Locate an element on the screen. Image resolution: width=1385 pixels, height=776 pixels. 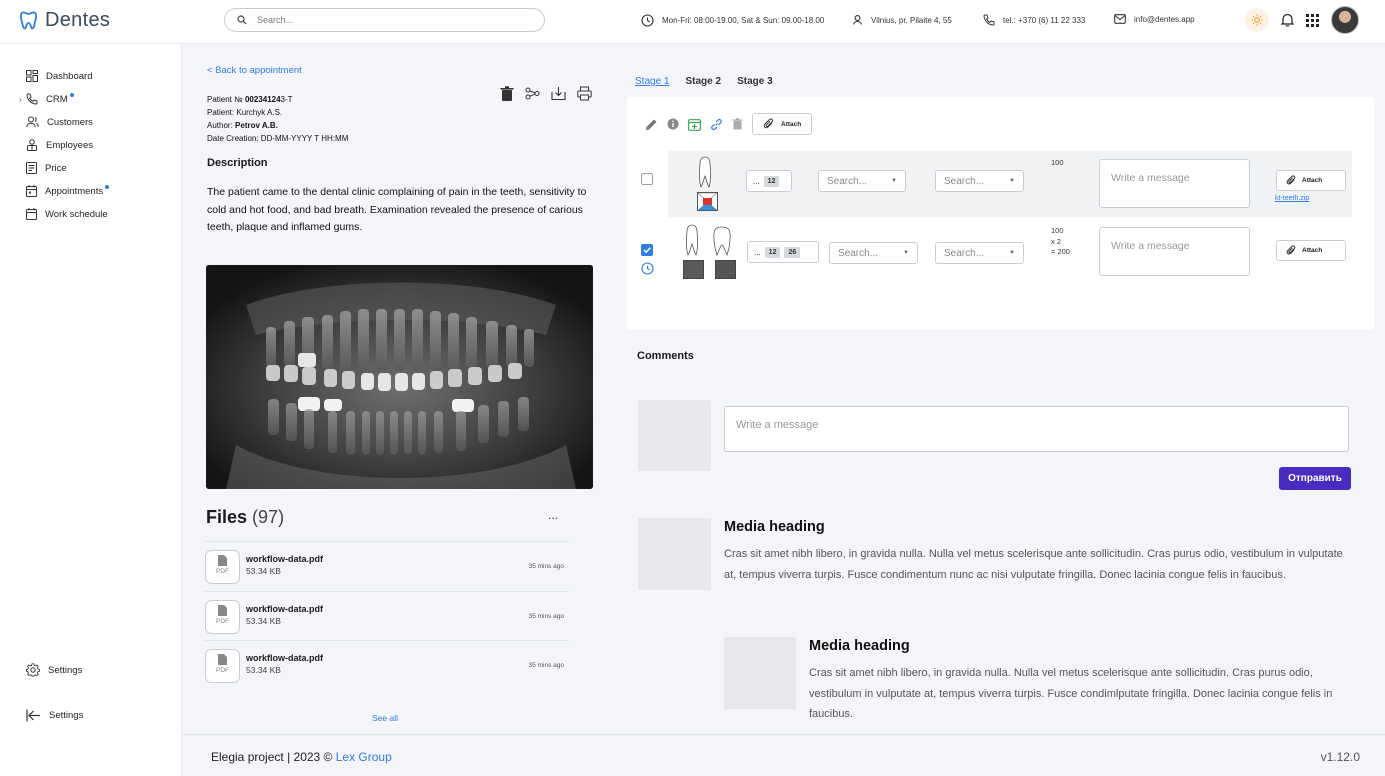
clinic-phone: tel.: +370 (6) 11 22 333 is located at coordinates (1034, 20).